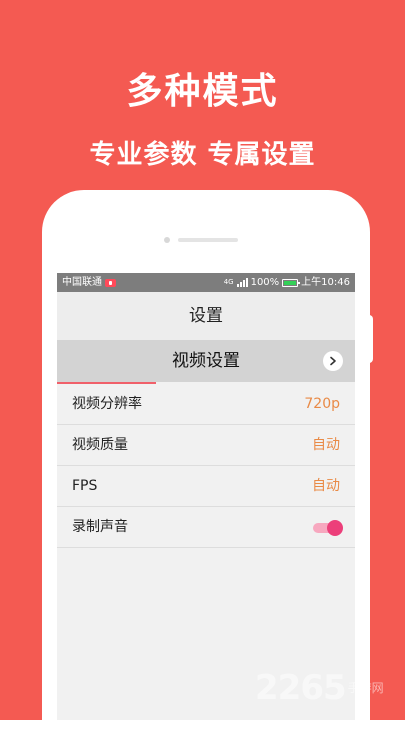 The height and width of the screenshot is (750, 405). Describe the element at coordinates (206, 527) in the screenshot. I see `setting-row-audio: 录制声音` at that location.